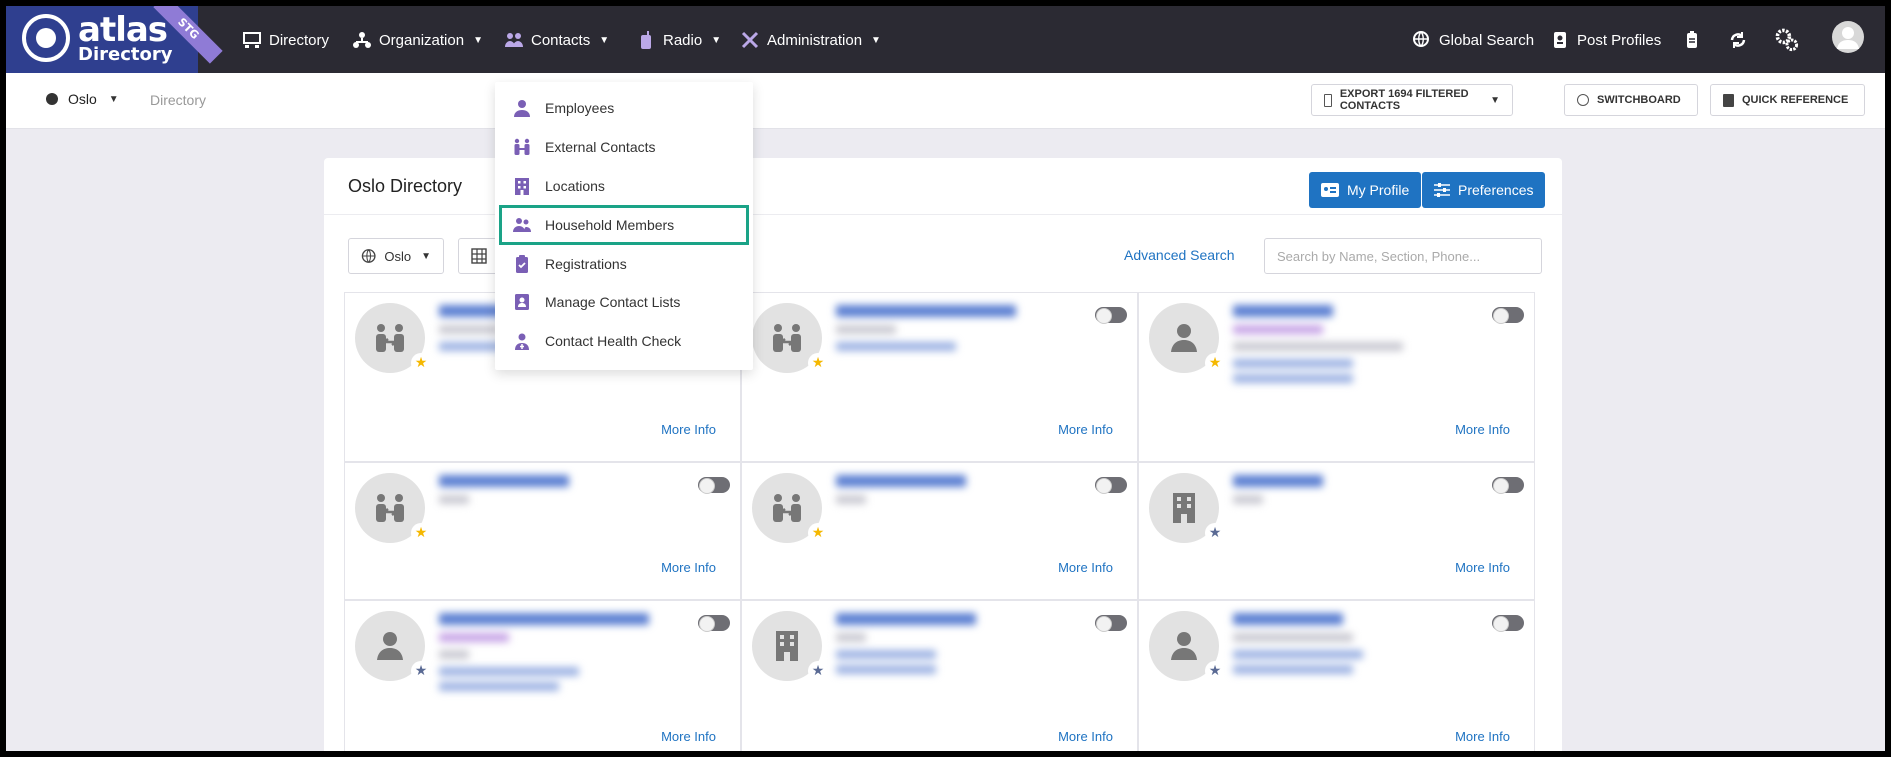  Describe the element at coordinates (624, 302) in the screenshot. I see `menu-item-manage-contact-lists: Manage Contact Lists` at that location.